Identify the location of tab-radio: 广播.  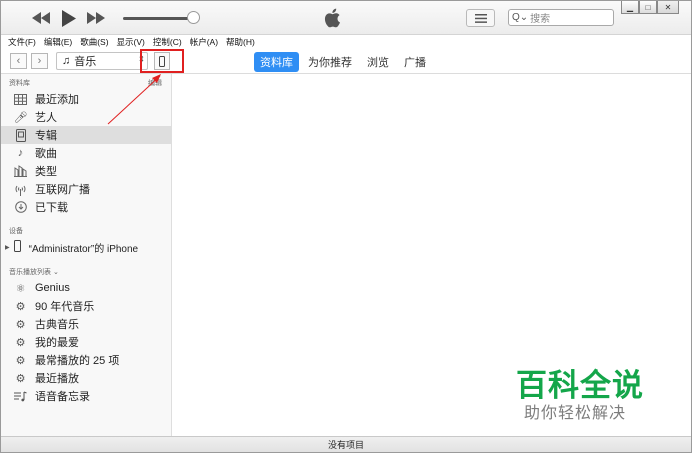
(415, 62).